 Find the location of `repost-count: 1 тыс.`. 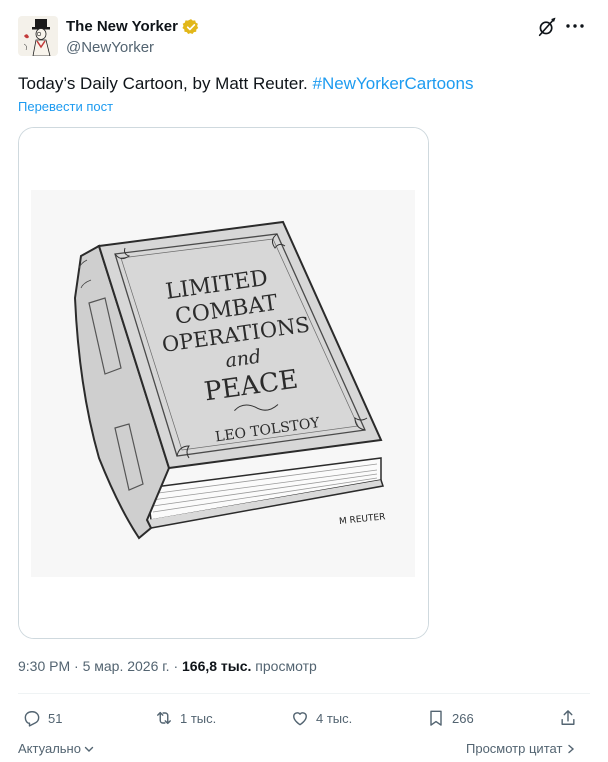

repost-count: 1 тыс. is located at coordinates (198, 718).